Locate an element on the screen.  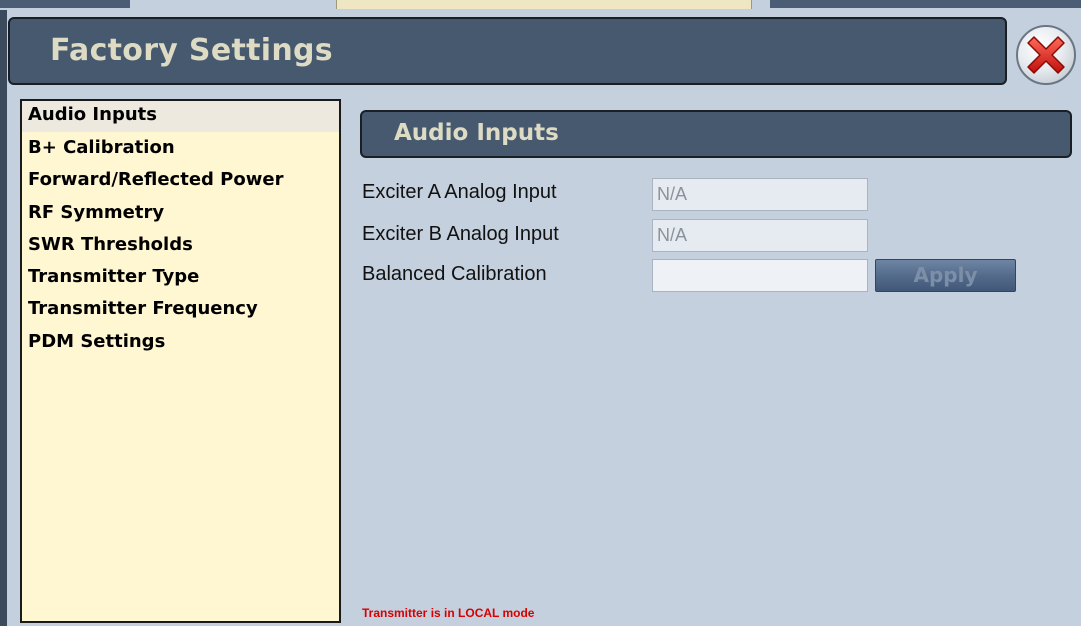
window-title: Factory Settings is located at coordinates (191, 50).